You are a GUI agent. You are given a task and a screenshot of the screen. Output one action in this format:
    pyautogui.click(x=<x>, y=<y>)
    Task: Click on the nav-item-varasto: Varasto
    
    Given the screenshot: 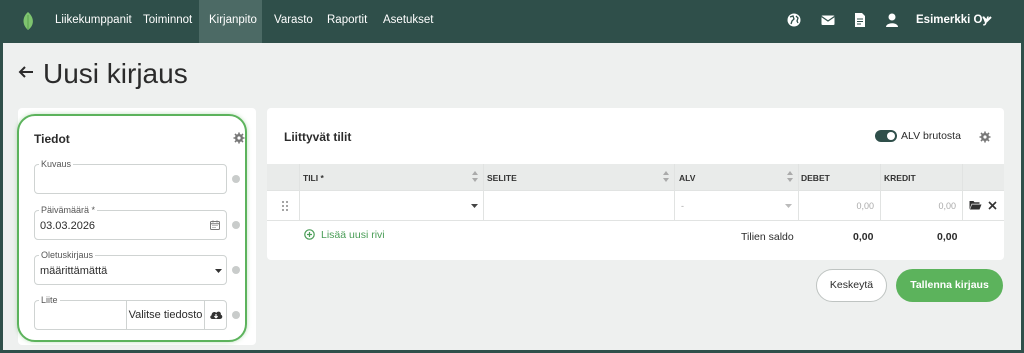 What is the action you would take?
    pyautogui.click(x=293, y=21)
    